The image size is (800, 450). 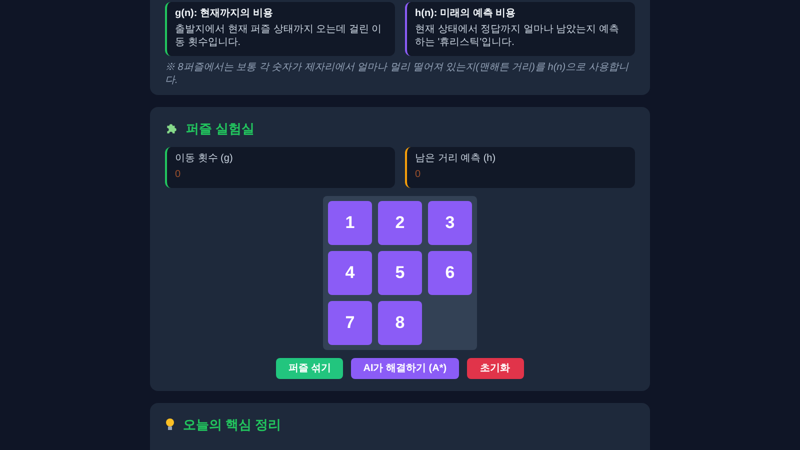 What do you see at coordinates (171, 129) in the screenshot?
I see `puzzle-piece-icon` at bounding box center [171, 129].